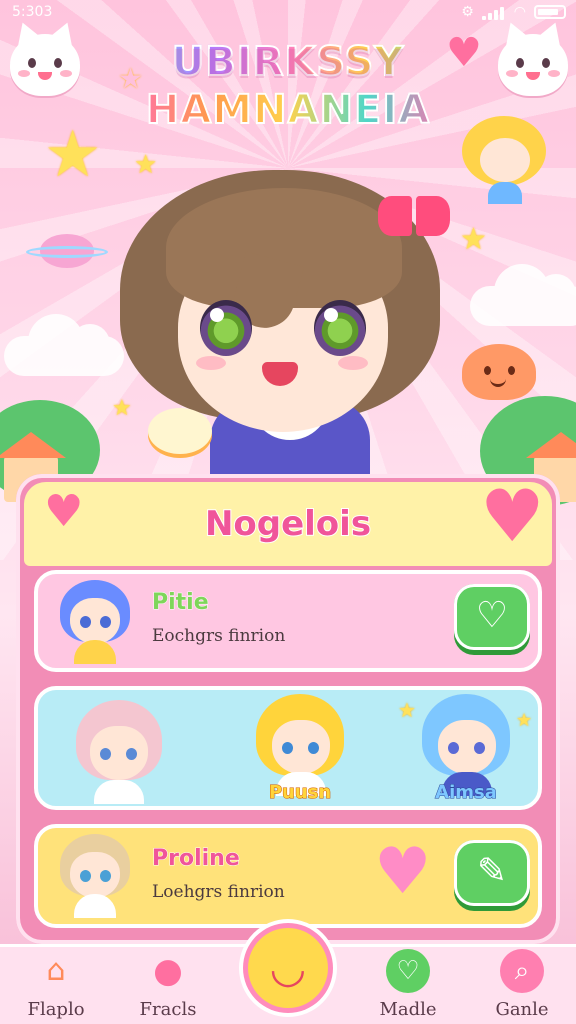 This screenshot has width=576, height=1024. I want to click on card-header: Nogelois ♥ ♥, so click(288, 520).